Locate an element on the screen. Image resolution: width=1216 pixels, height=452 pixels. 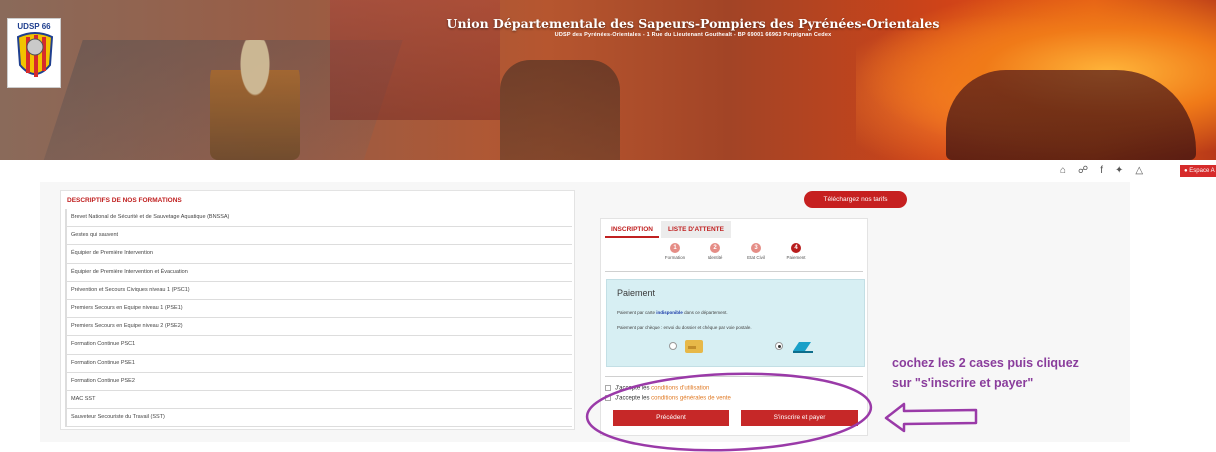
formation-item: Formation Continue PSC1 is located at coordinates (318, 345).